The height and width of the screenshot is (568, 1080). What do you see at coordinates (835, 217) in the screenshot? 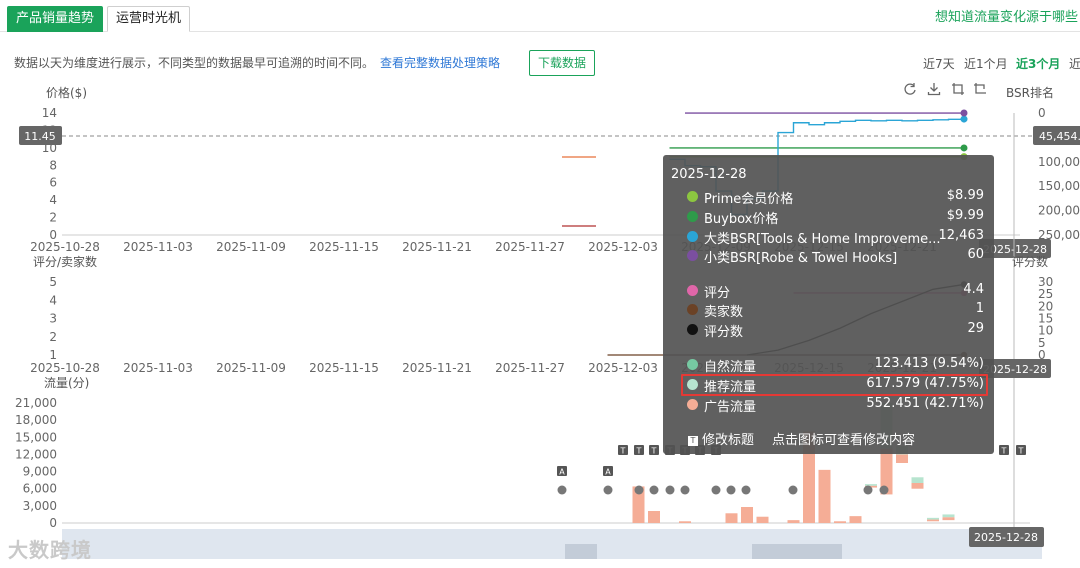
I see `tooltip-row: Buybox价格 $9.99` at bounding box center [835, 217].